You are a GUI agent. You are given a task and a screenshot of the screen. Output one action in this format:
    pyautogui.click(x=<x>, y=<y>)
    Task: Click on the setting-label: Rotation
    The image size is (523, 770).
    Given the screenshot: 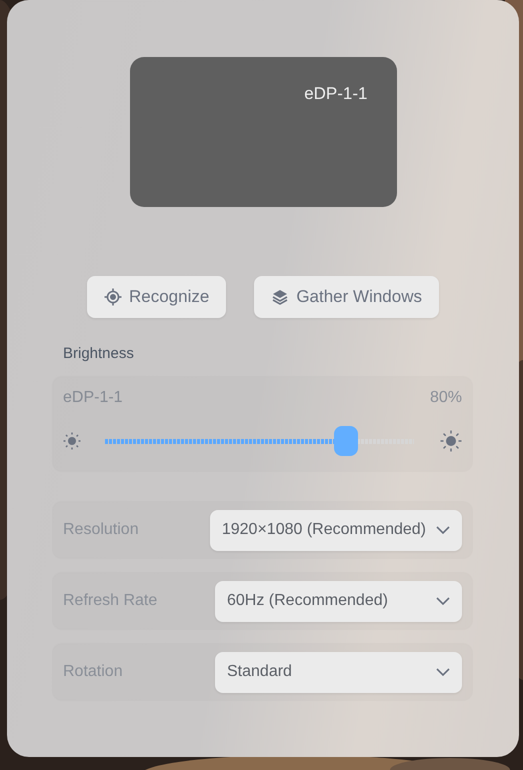 What is the action you would take?
    pyautogui.click(x=93, y=672)
    